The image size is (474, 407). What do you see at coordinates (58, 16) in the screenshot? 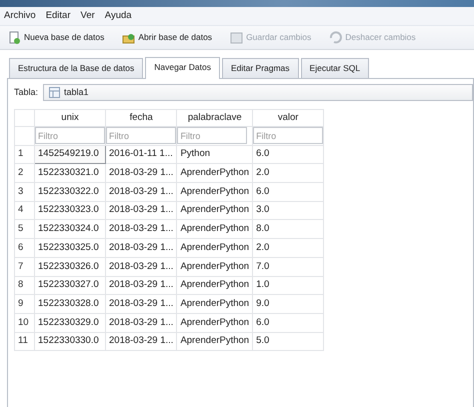
I see `menu-item: Editar` at bounding box center [58, 16].